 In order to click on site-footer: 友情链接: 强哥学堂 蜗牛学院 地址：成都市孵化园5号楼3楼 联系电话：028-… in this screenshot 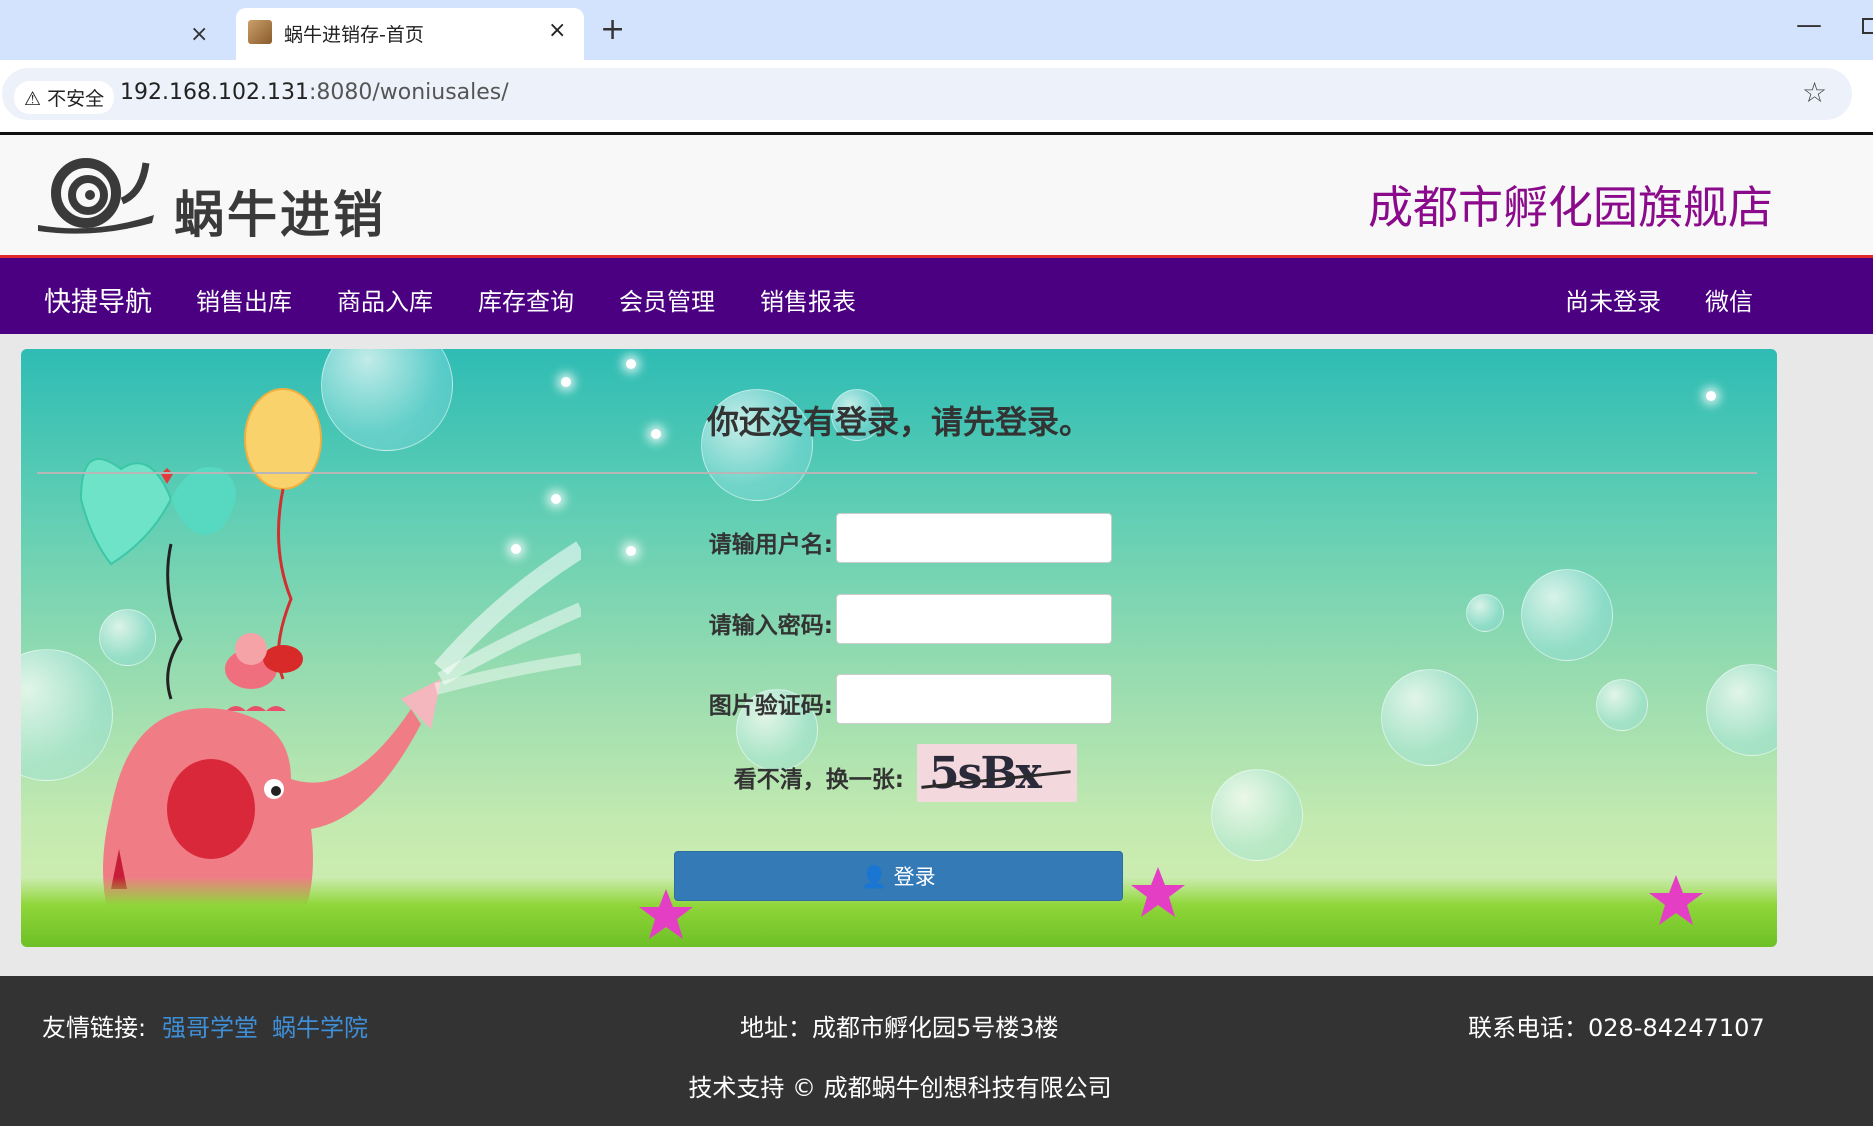, I will do `click(936, 1051)`.